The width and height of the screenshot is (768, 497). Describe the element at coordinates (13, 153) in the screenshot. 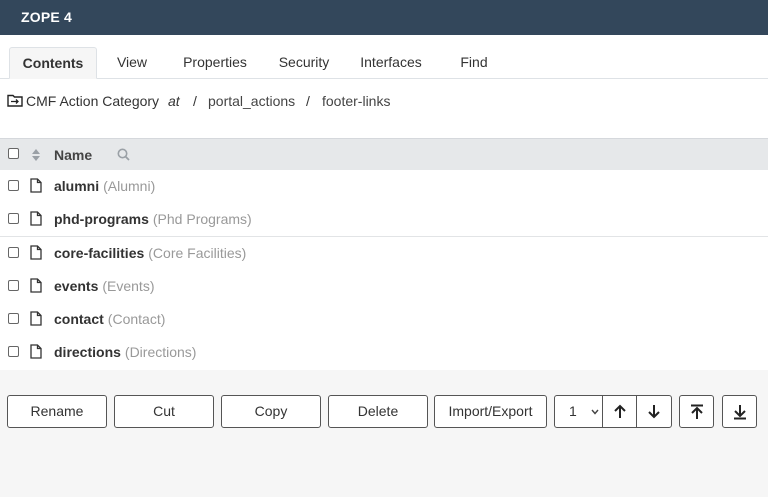

I see `select-all-checkbox` at that location.